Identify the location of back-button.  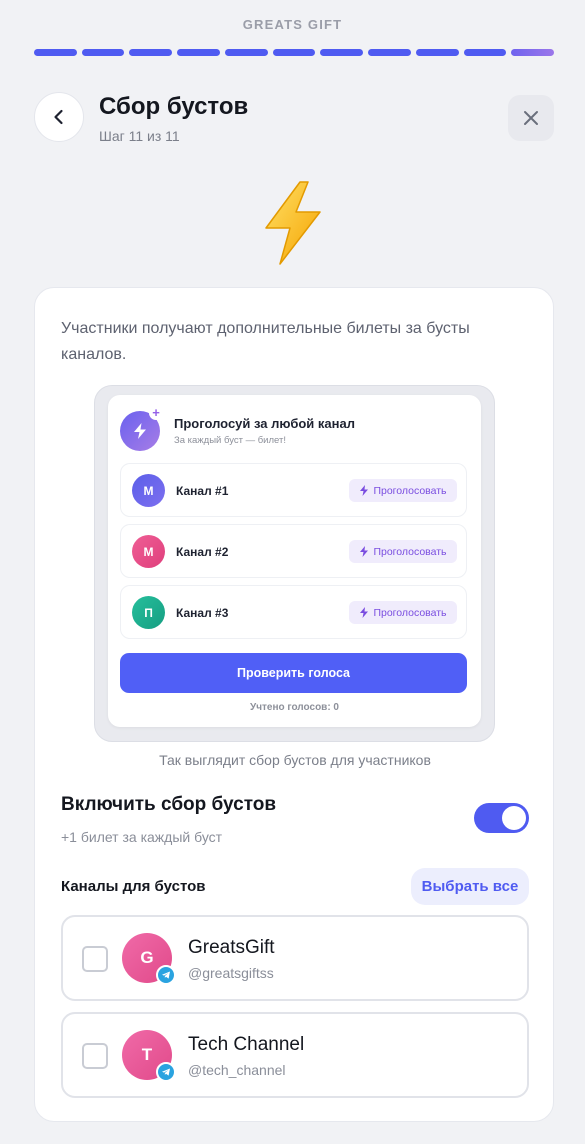
(59, 117).